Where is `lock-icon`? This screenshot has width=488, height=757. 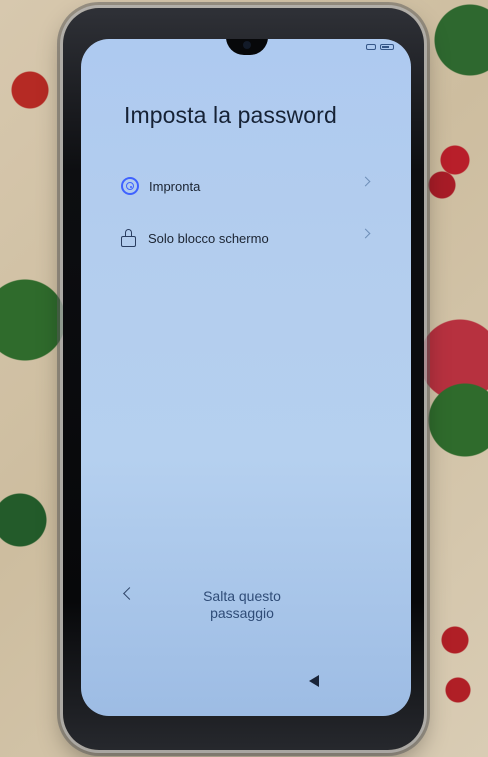 lock-icon is located at coordinates (129, 238).